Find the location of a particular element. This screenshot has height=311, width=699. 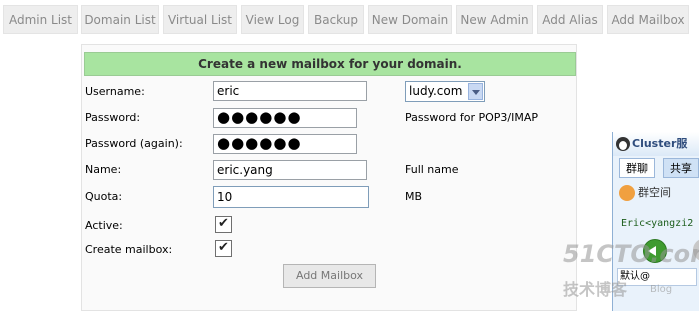

group-icon is located at coordinates (627, 193).